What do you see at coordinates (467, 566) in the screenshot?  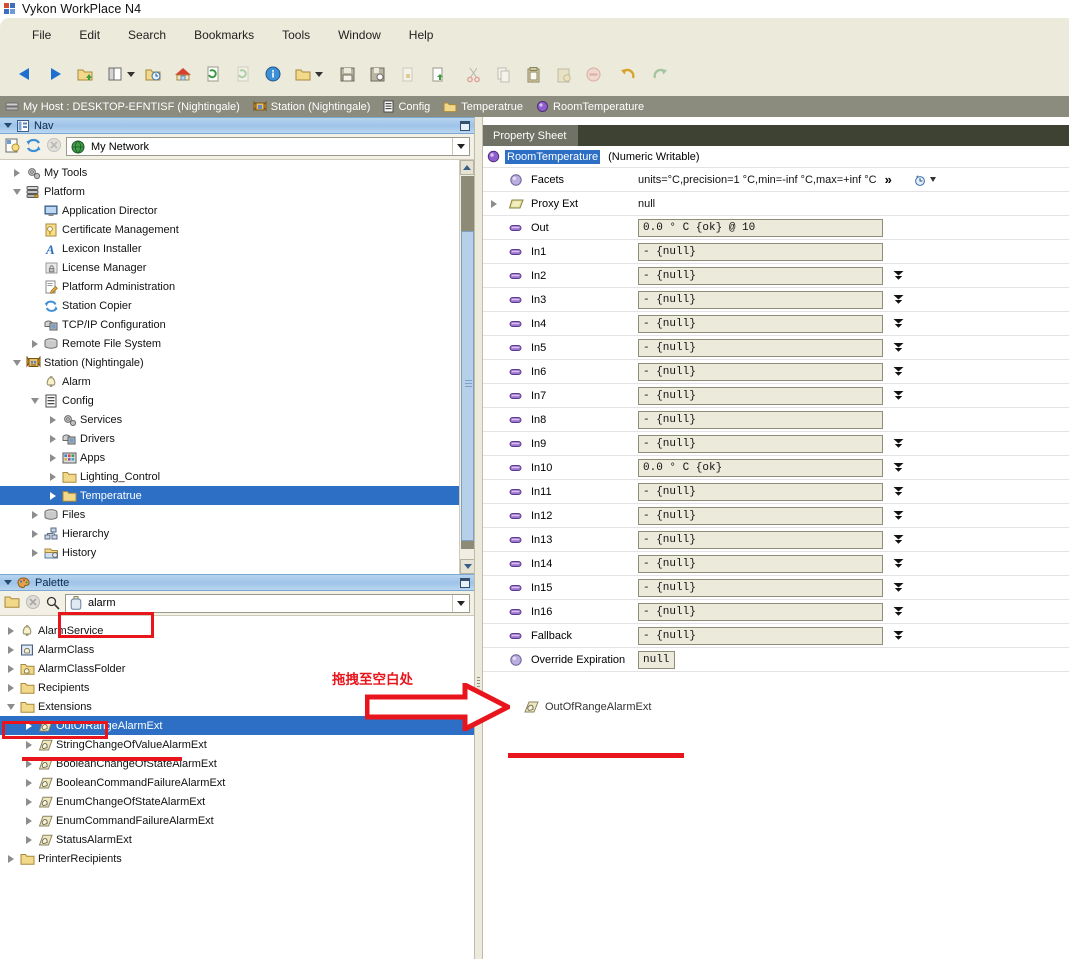 I see `scroll-down-button` at bounding box center [467, 566].